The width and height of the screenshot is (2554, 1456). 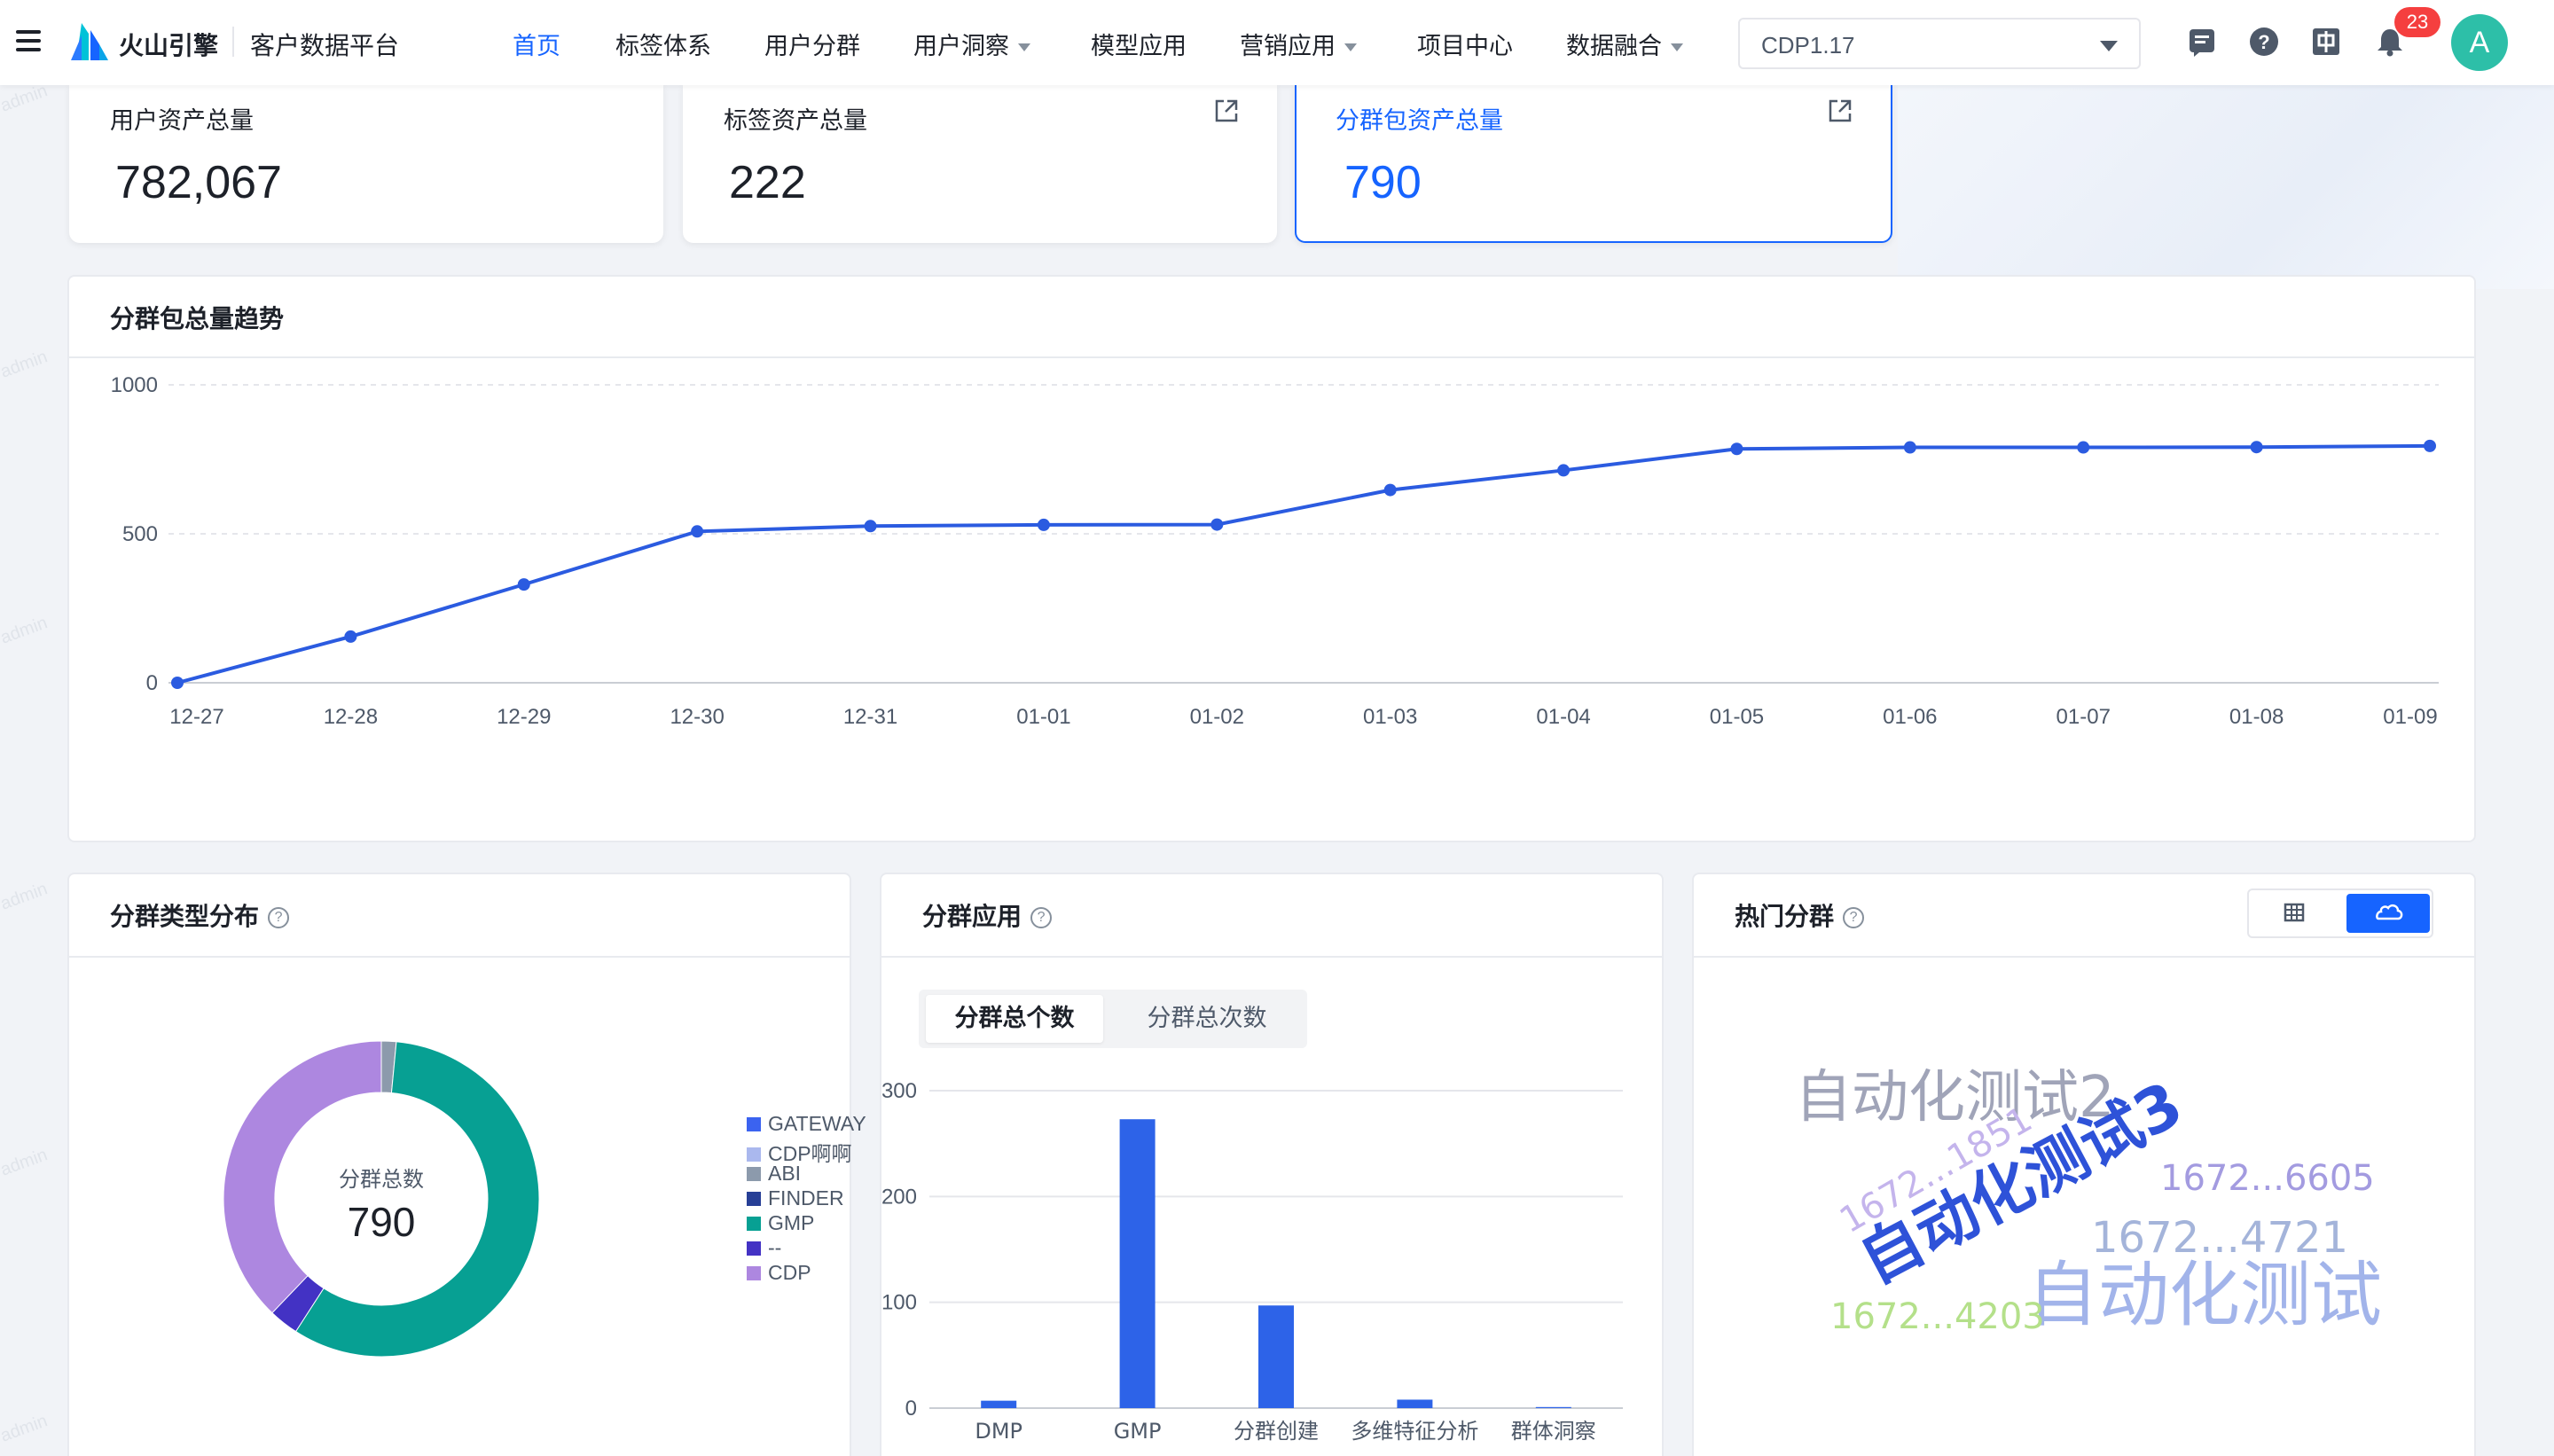 I want to click on notification-badge: 23, so click(x=2417, y=22).